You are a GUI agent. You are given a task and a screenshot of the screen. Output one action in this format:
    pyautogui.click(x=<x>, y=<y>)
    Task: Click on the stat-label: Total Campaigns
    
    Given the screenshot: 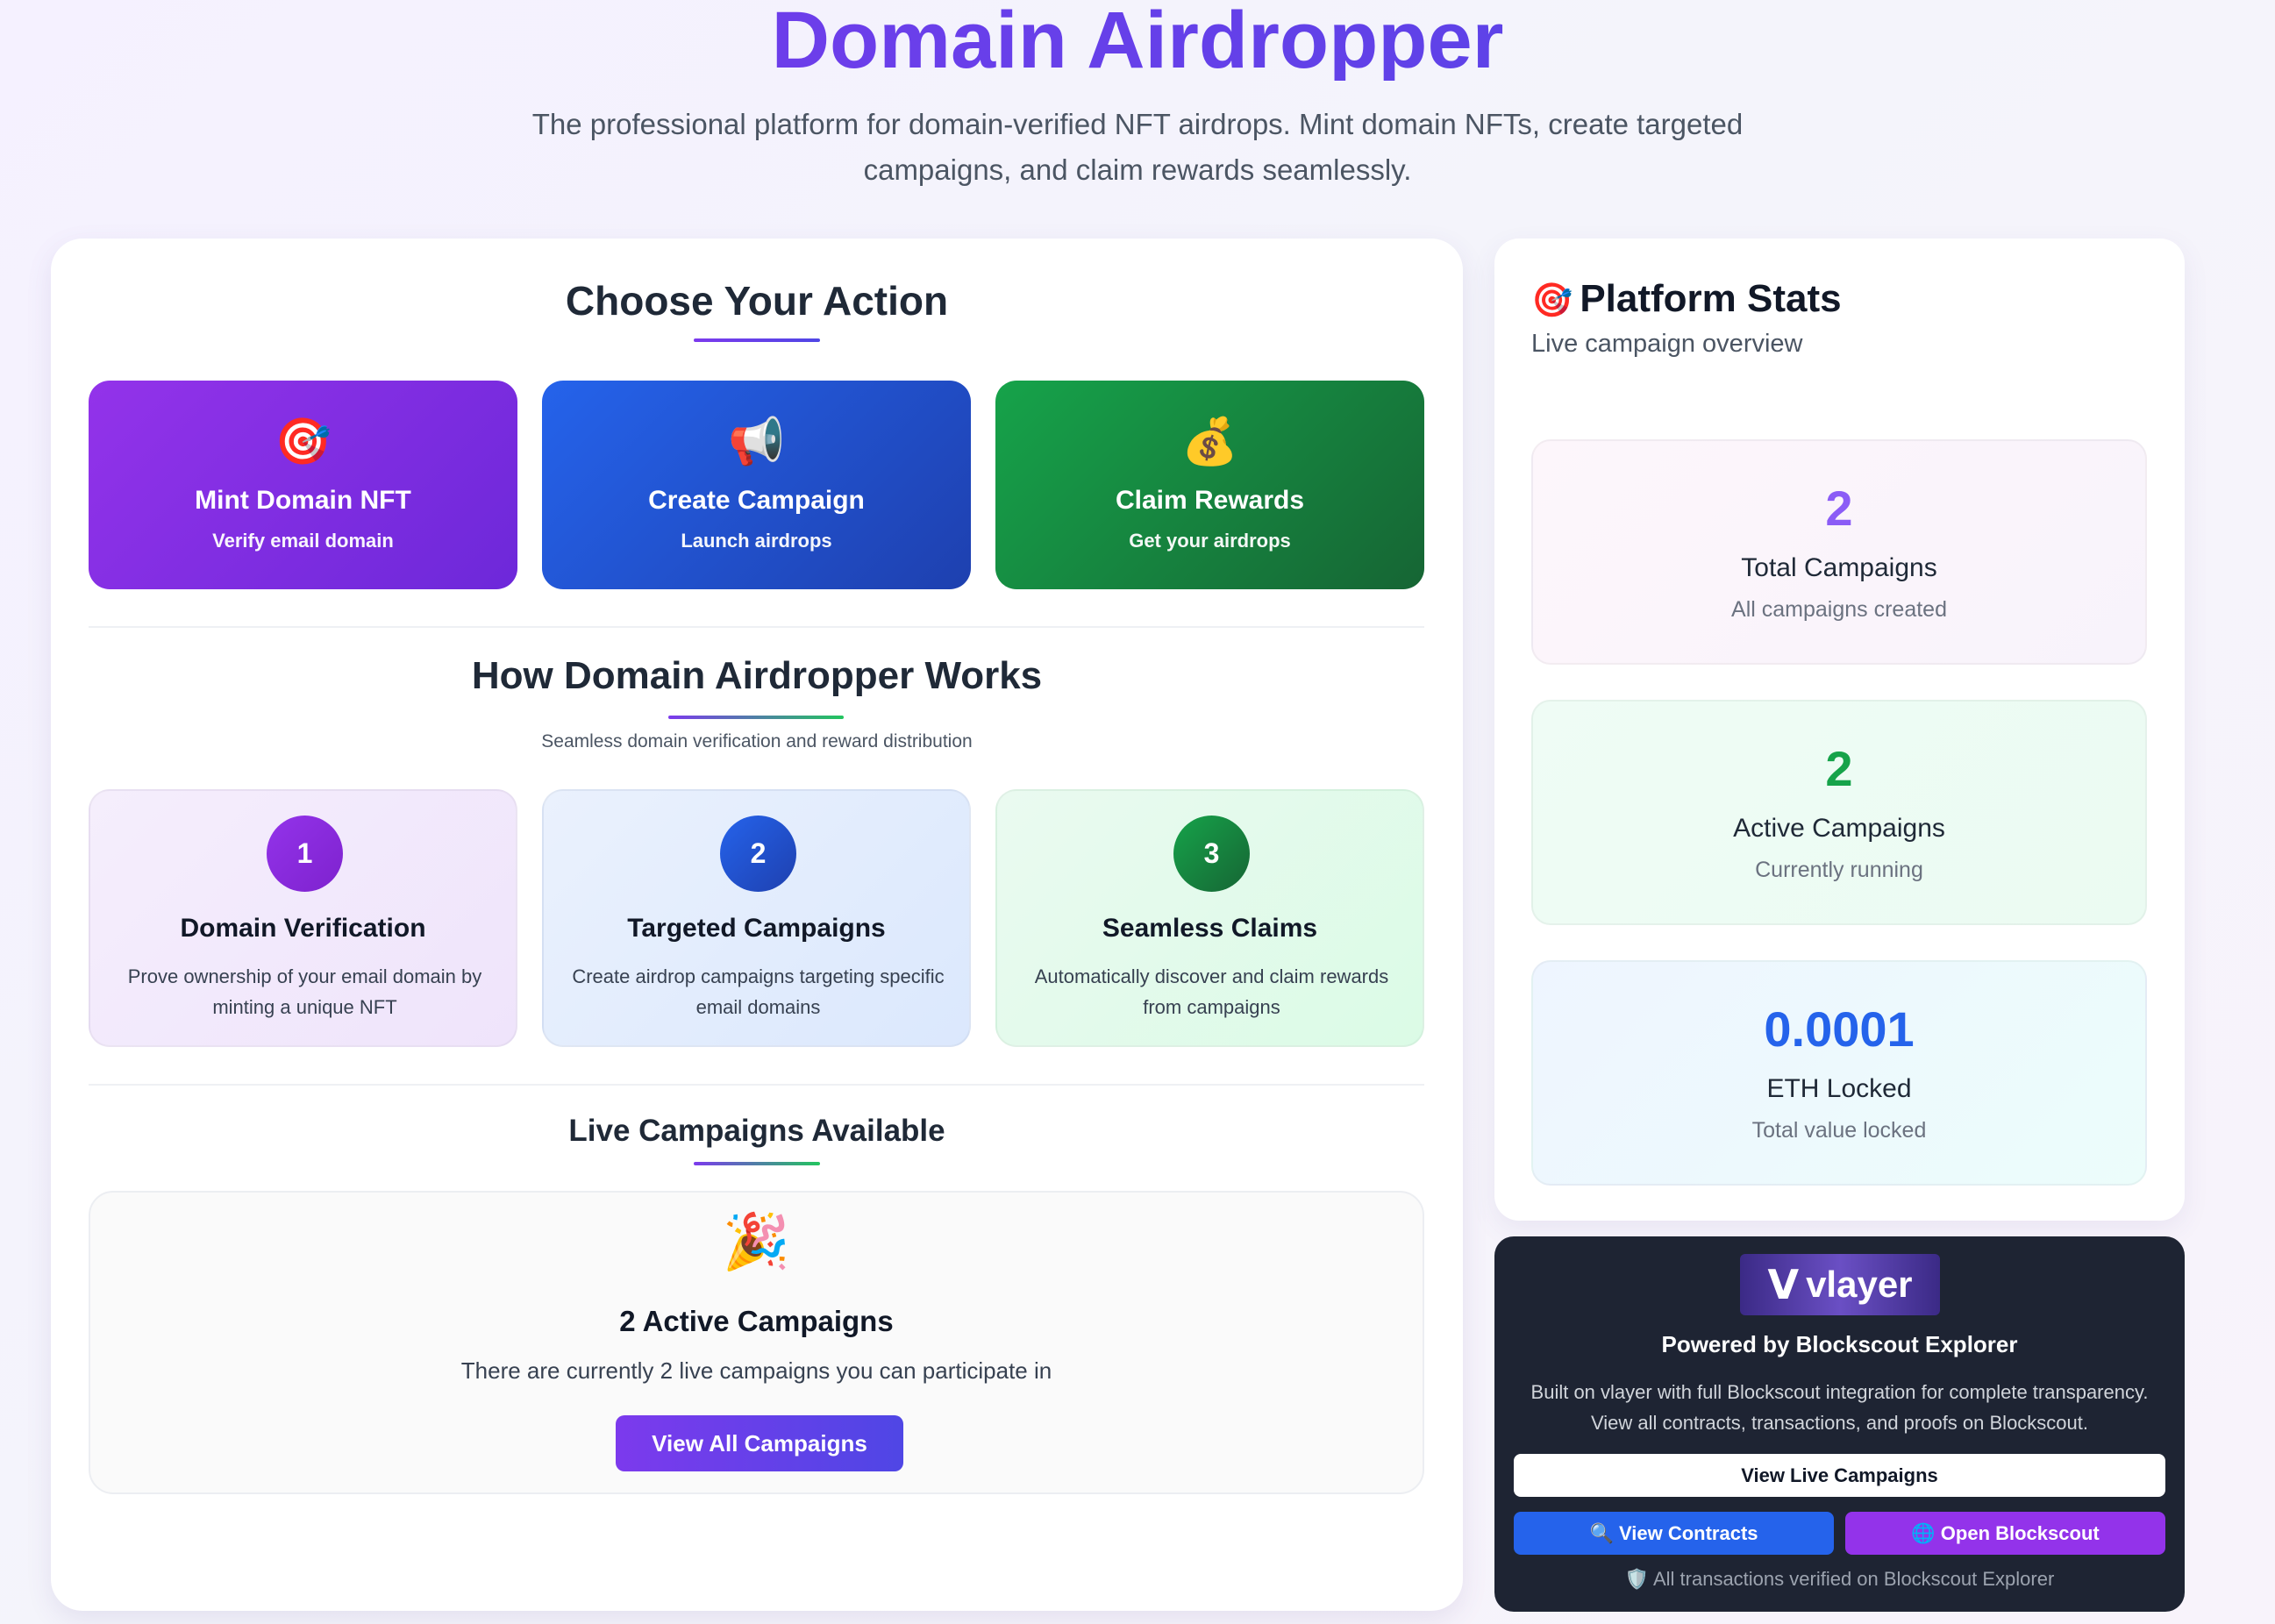 What is the action you would take?
    pyautogui.click(x=1839, y=568)
    